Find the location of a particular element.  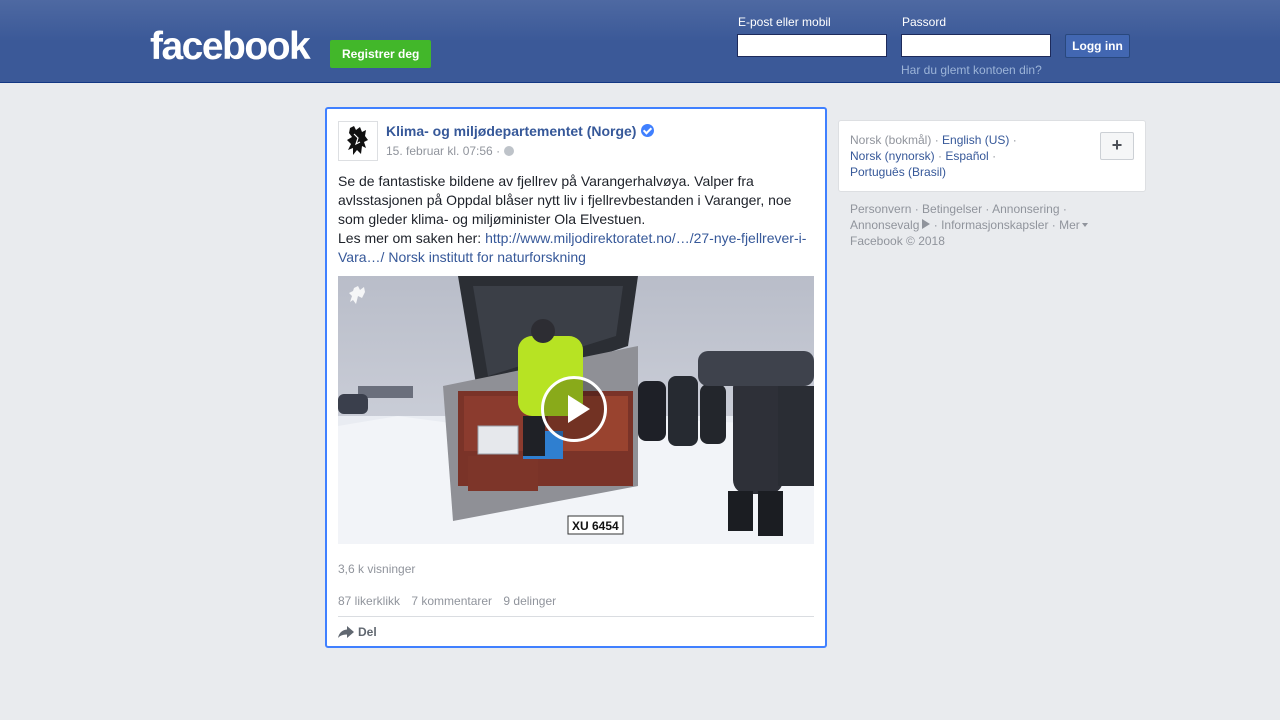

language-option-english: English (US) is located at coordinates (975, 140).